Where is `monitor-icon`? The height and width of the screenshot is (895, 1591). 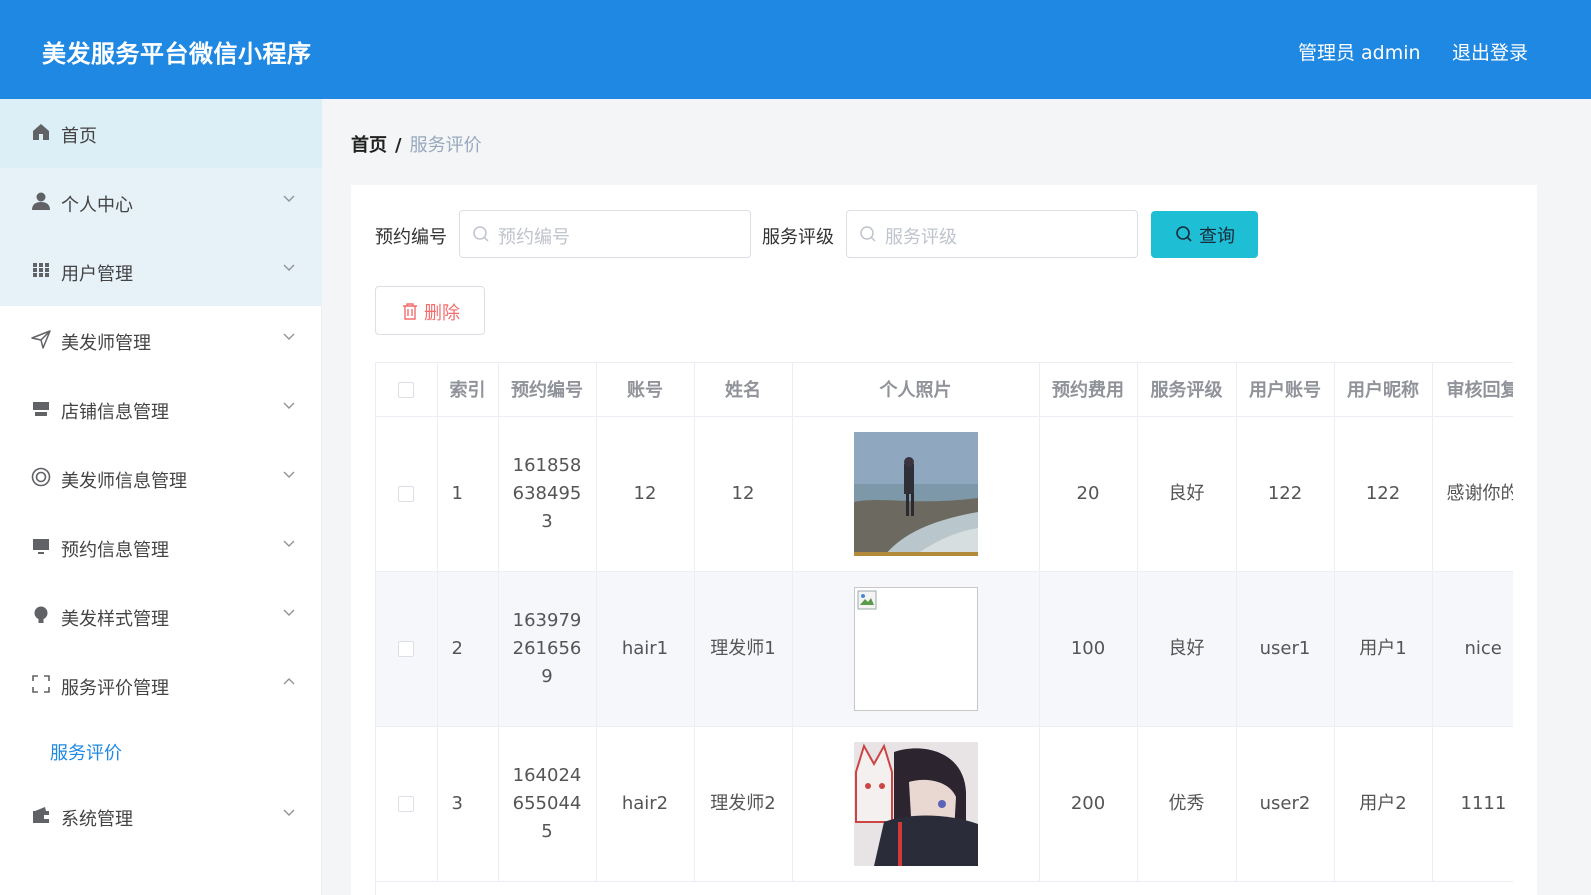 monitor-icon is located at coordinates (41, 546).